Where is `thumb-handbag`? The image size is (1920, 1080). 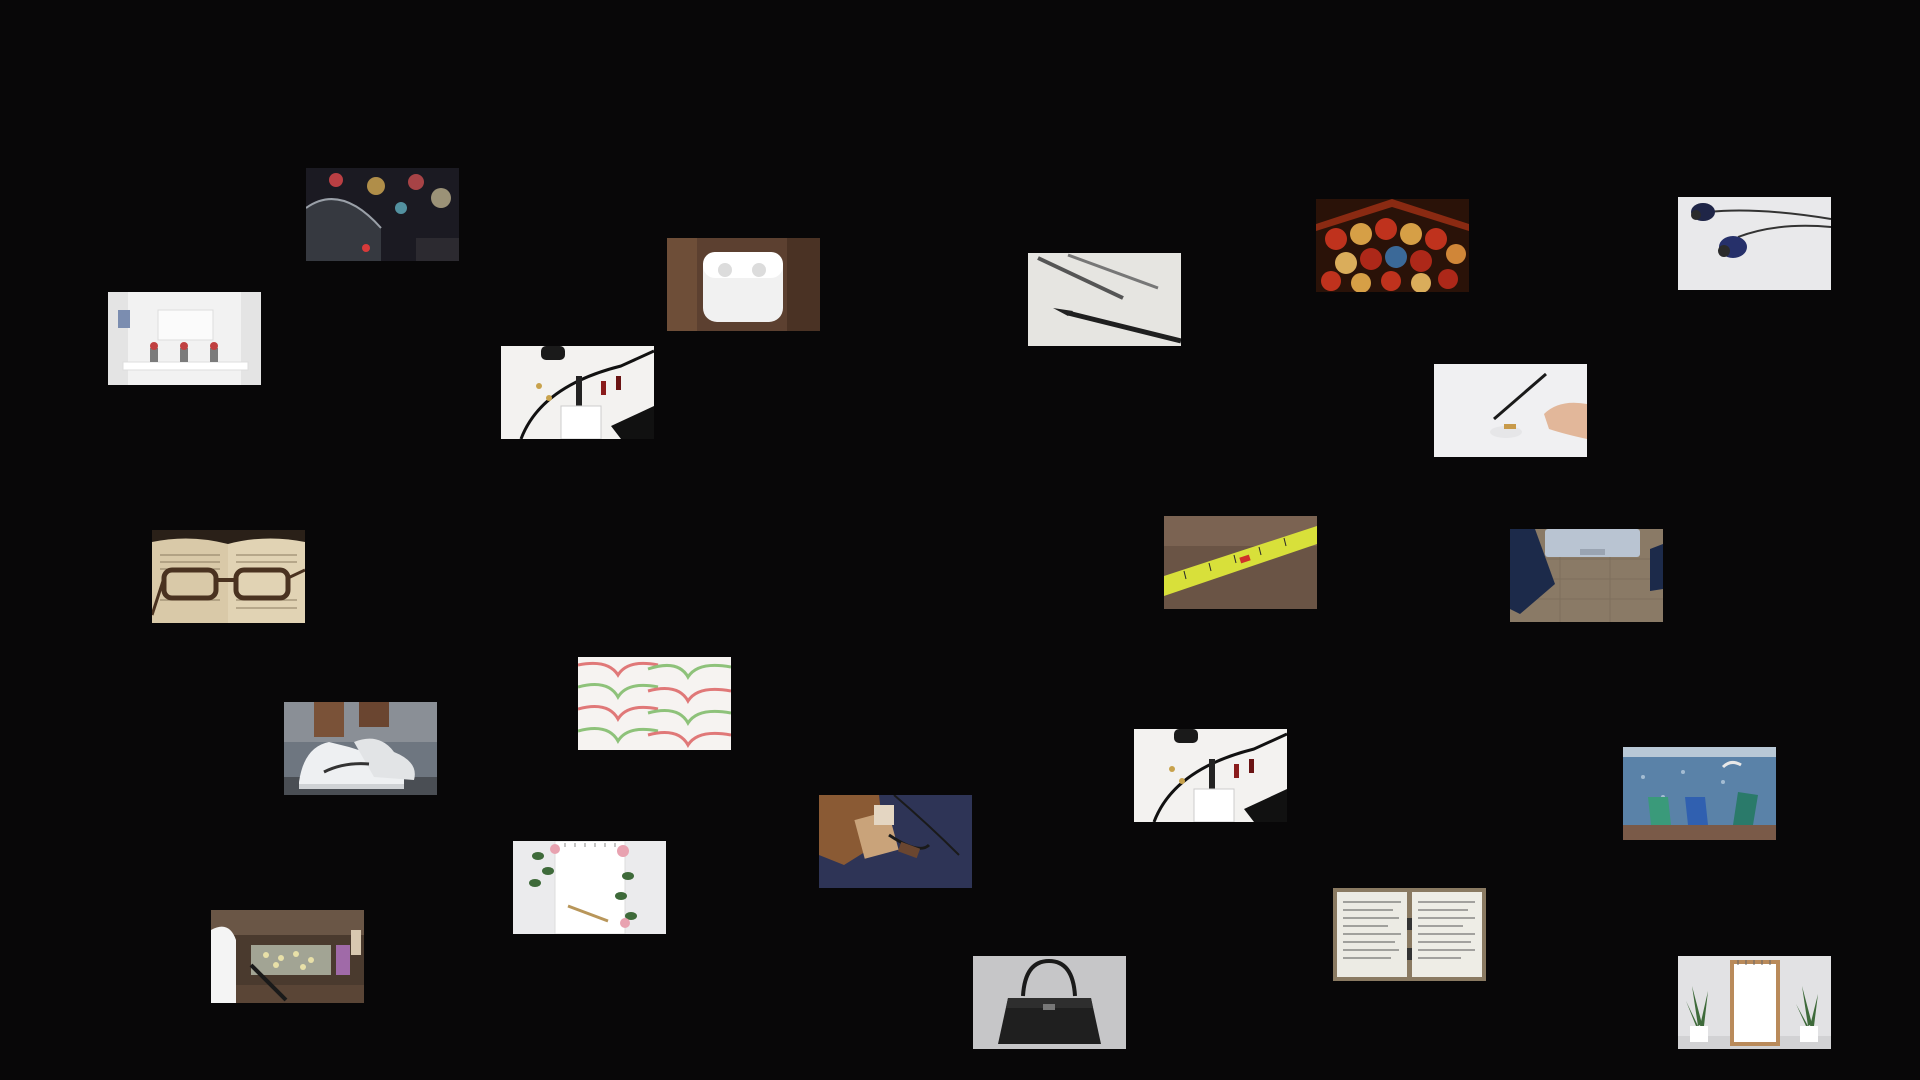
thumb-handbag is located at coordinates (1049, 1002).